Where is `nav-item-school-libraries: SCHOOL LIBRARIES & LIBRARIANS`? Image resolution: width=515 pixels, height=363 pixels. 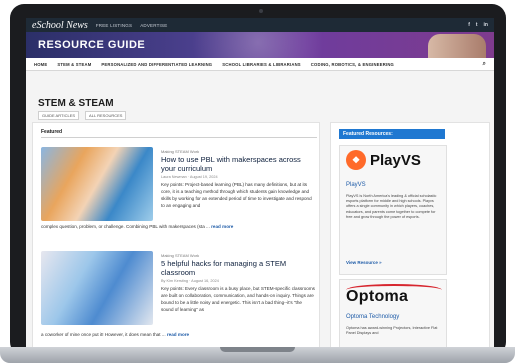
nav-item-school-libraries: SCHOOL LIBRARIES & LIBRARIANS is located at coordinates (261, 64).